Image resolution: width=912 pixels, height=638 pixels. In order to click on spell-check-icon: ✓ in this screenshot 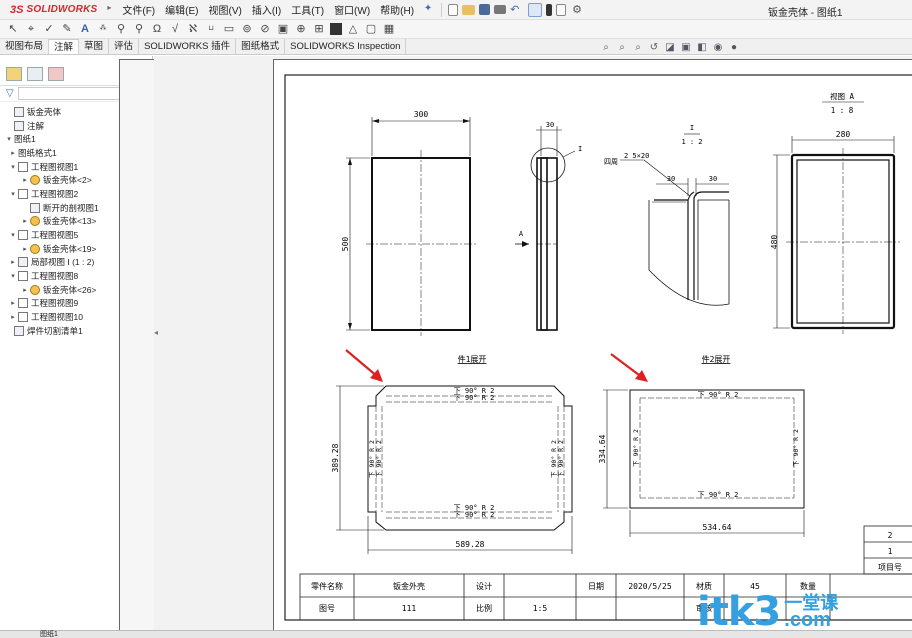, I will do `click(49, 29)`.